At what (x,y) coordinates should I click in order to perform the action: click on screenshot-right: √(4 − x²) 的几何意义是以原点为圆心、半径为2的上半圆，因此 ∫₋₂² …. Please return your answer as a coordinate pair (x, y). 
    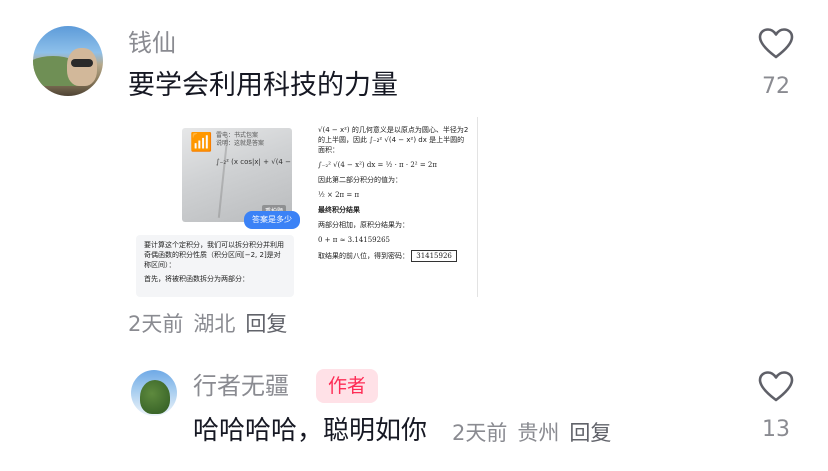
    Looking at the image, I should click on (394, 207).